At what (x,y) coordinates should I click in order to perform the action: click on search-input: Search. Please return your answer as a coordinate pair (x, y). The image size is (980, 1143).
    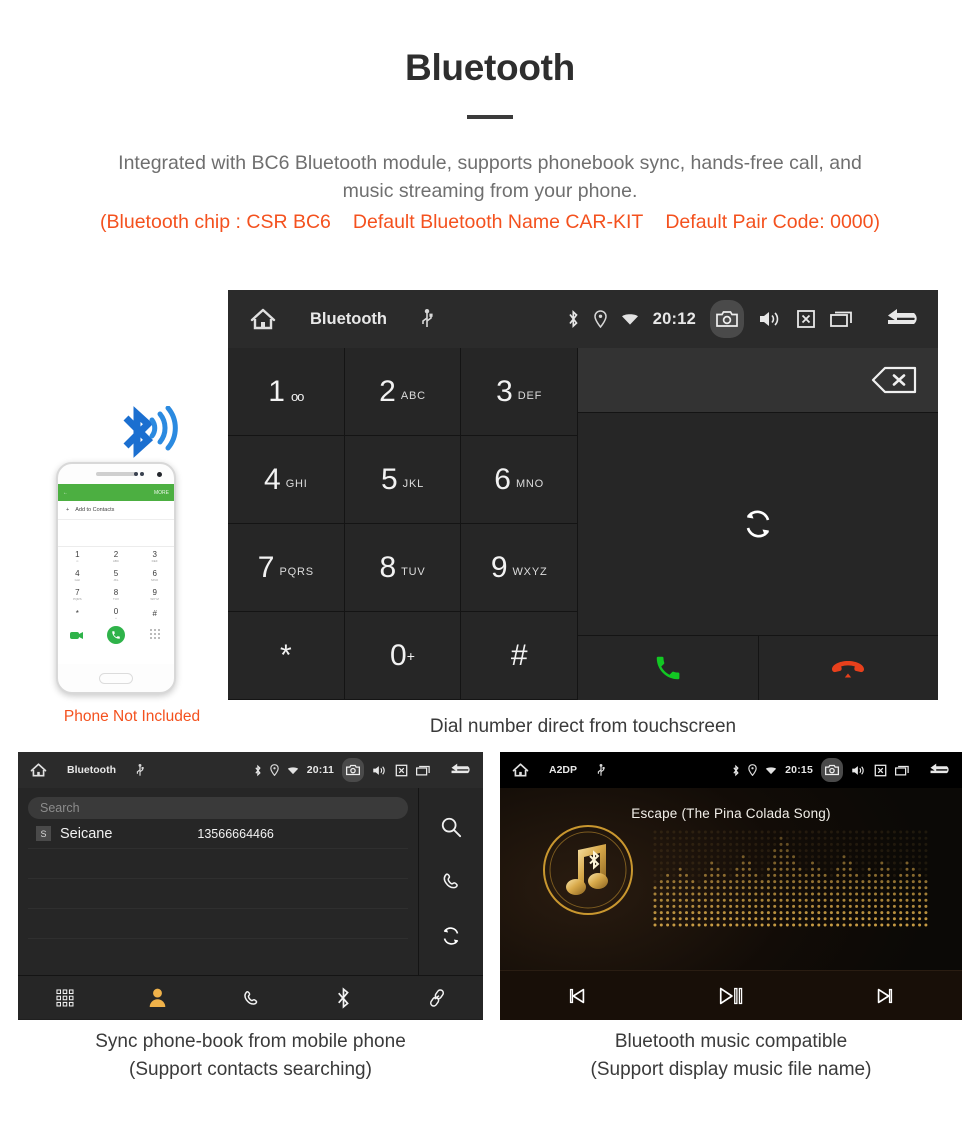
    Looking at the image, I should click on (218, 808).